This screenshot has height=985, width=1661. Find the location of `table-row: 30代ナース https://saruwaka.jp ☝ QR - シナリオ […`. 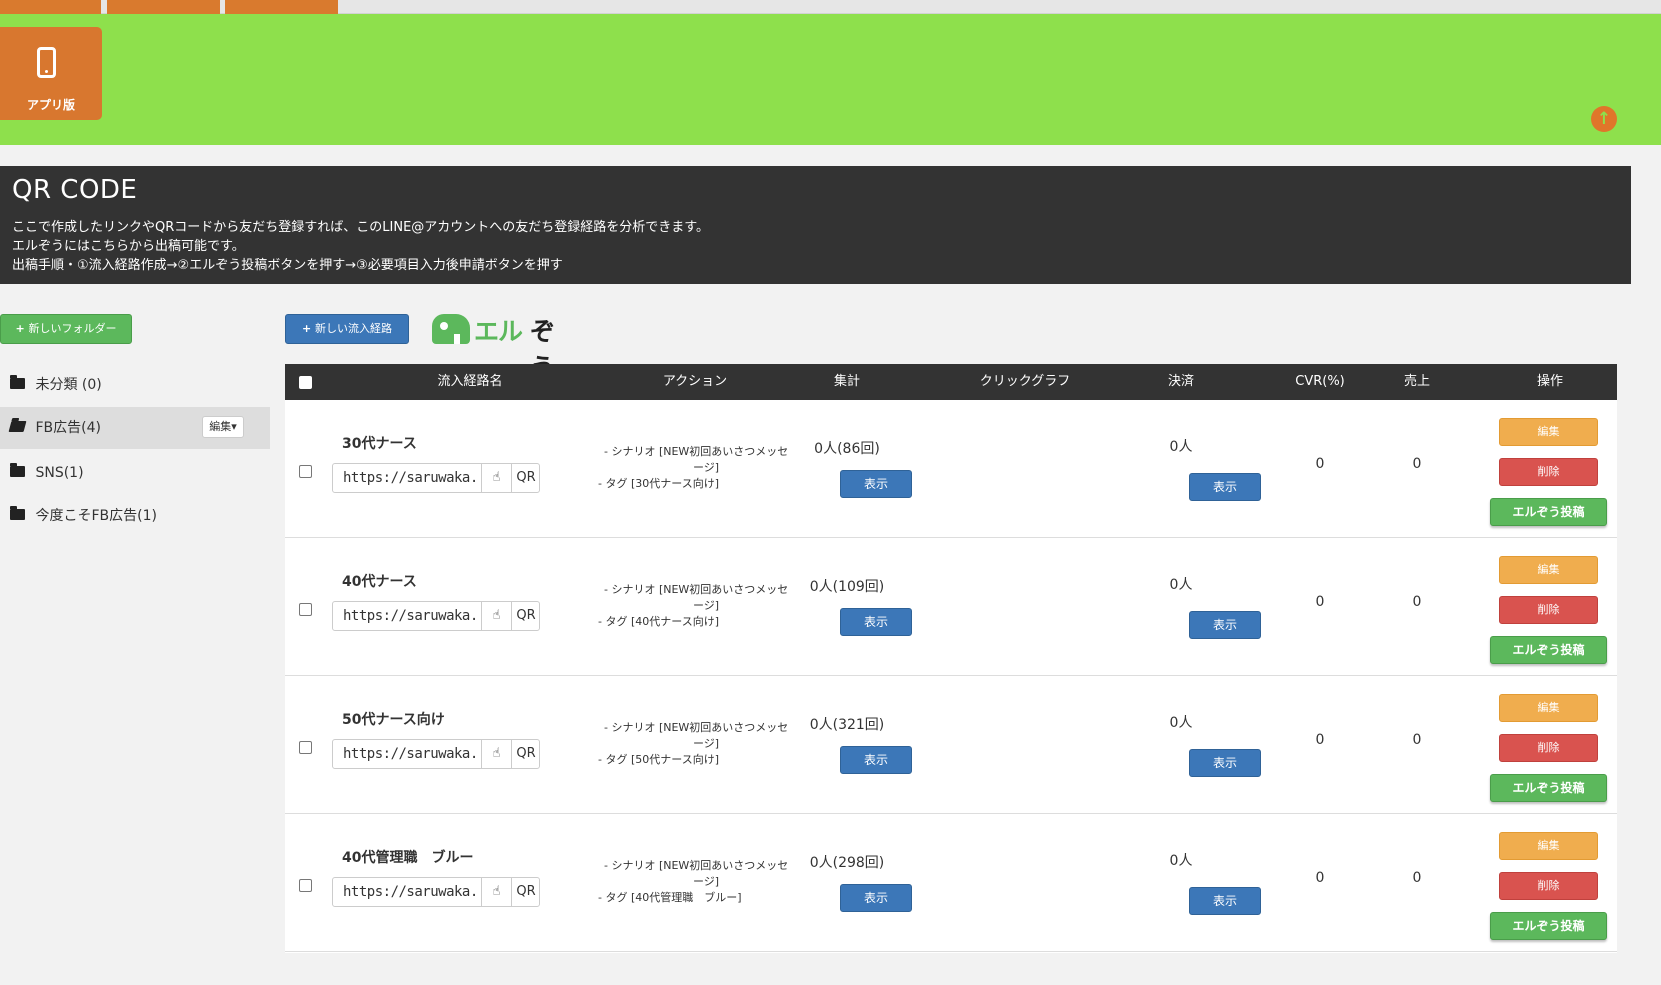

table-row: 30代ナース https://saruwaka.jp ☝ QR - シナリオ [… is located at coordinates (951, 469).